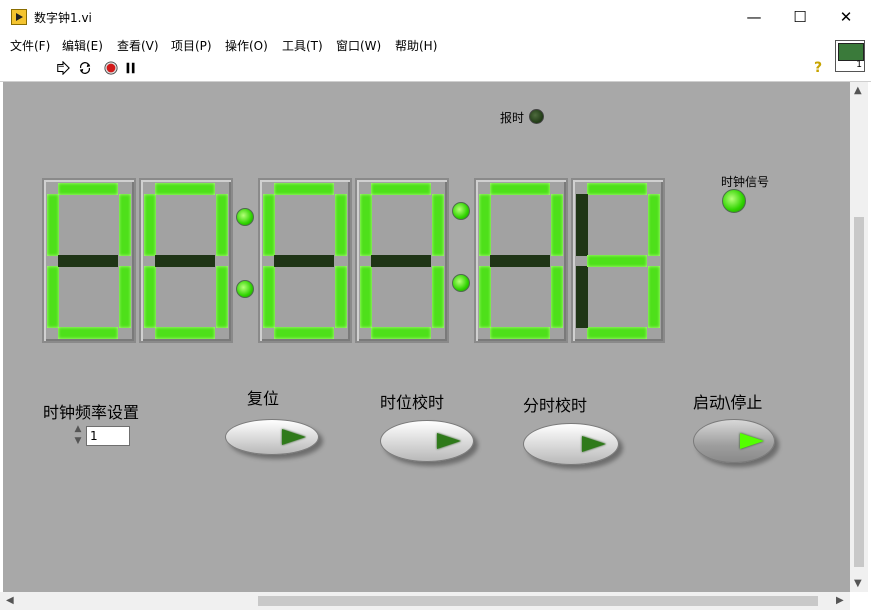  What do you see at coordinates (246, 45) in the screenshot?
I see `menu-operate: 操作(O)` at bounding box center [246, 45].